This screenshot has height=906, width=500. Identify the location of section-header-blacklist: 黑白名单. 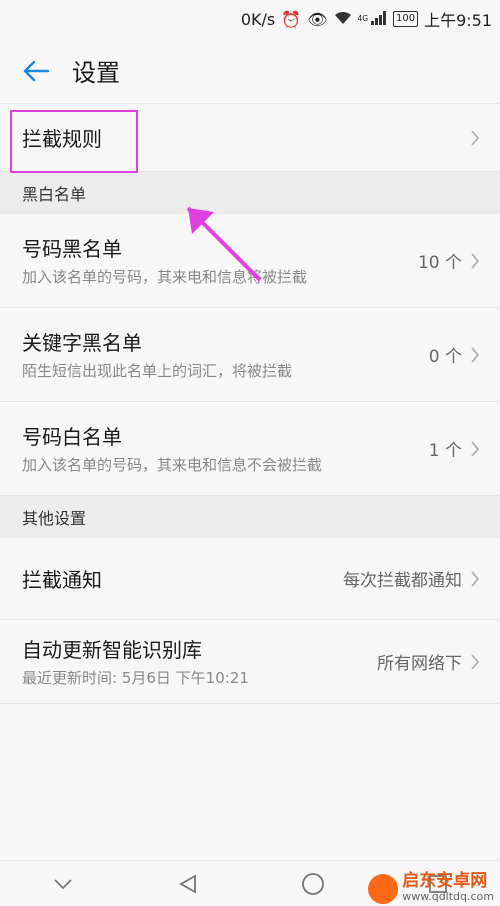
(250, 193).